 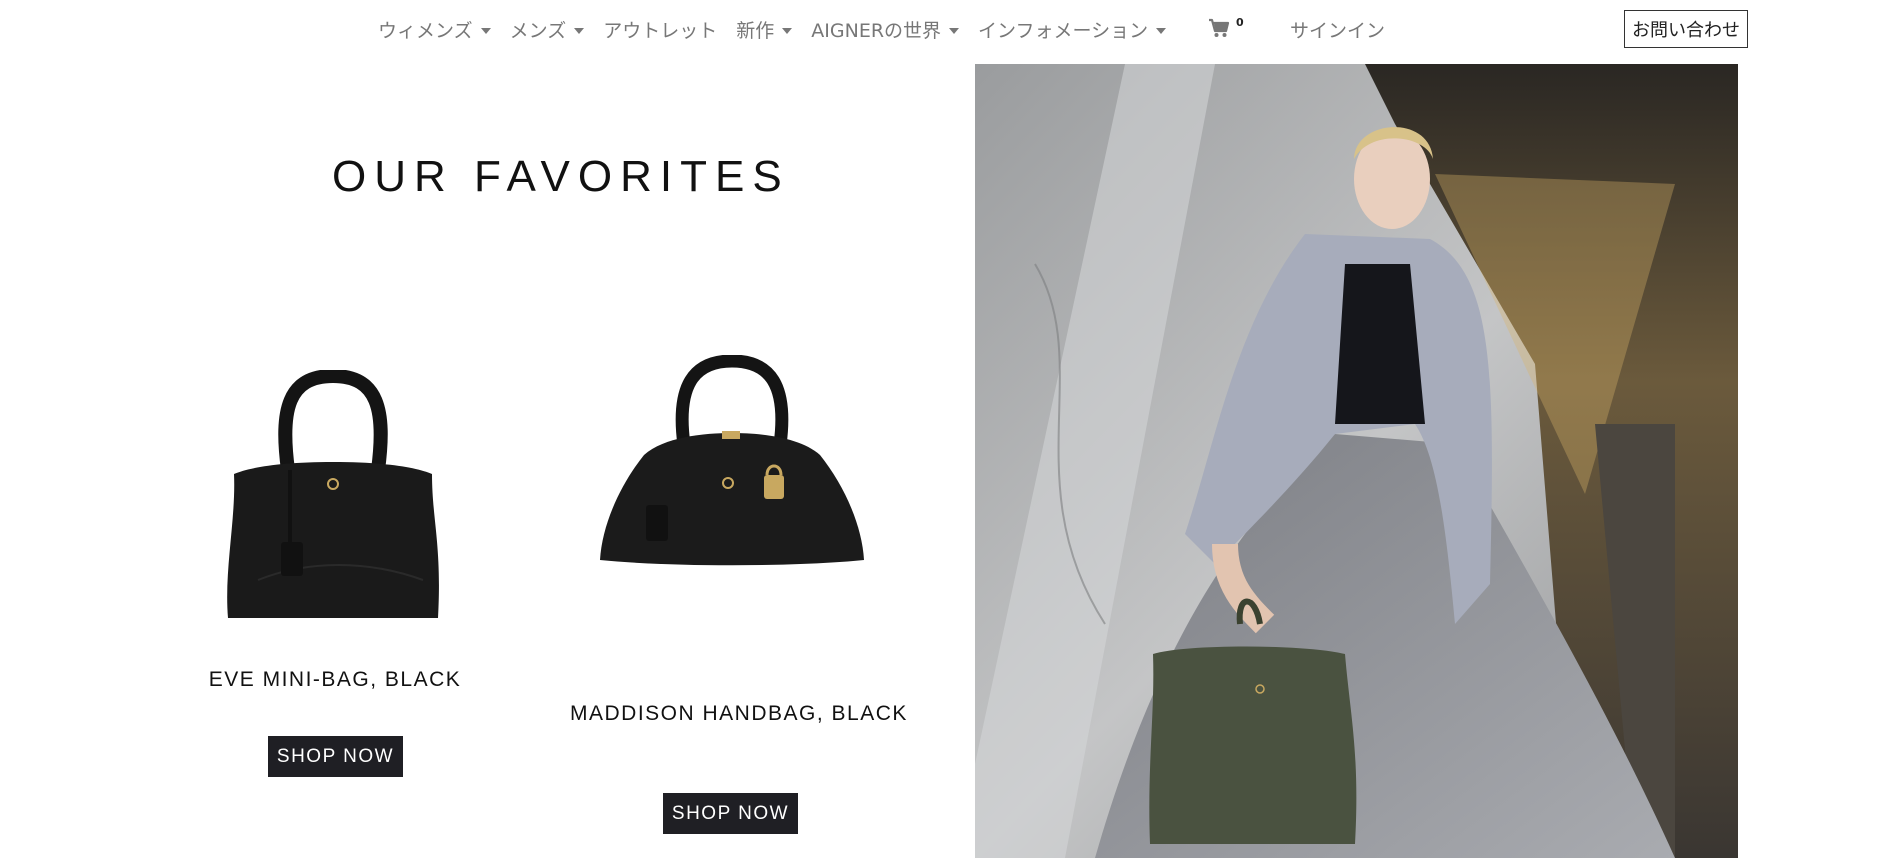 I want to click on nav-item-label: アウトレット, so click(x=660, y=31).